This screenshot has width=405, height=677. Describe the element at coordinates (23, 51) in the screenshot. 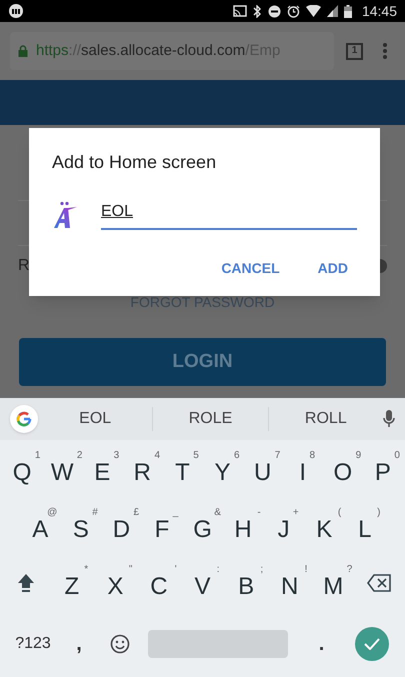

I see `lock-icon` at that location.